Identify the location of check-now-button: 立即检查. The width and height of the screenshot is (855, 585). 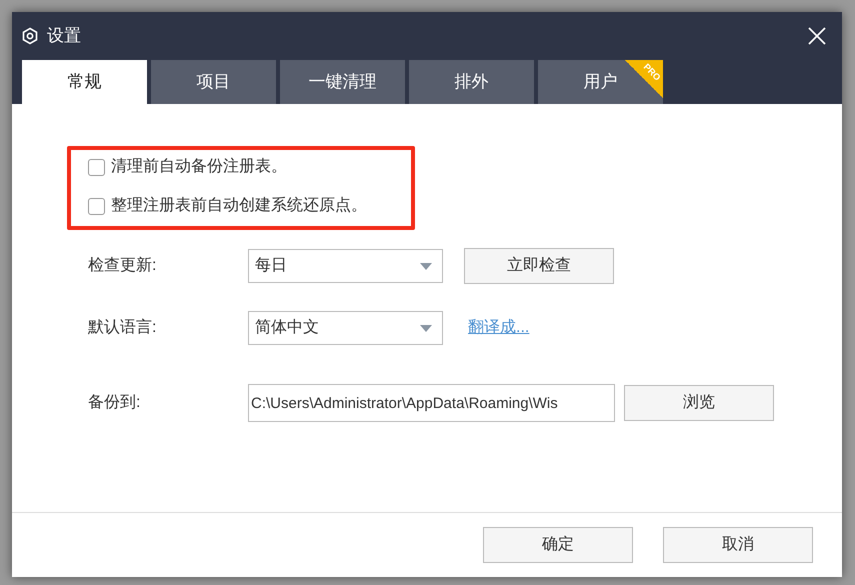
(539, 266).